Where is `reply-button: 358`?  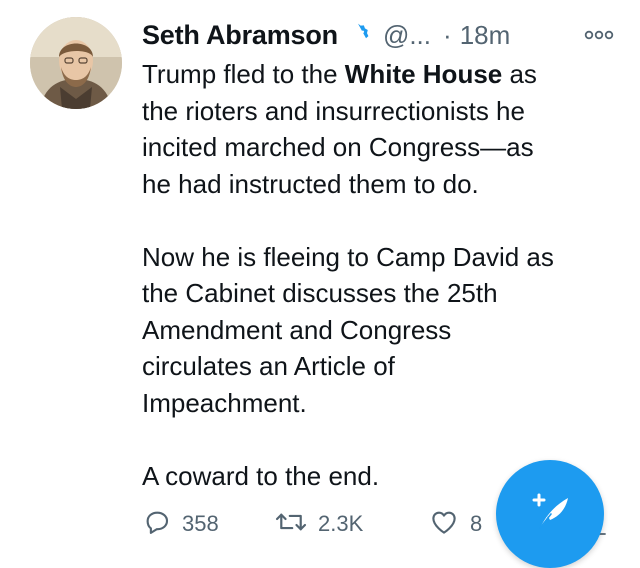
reply-button: 358 is located at coordinates (180, 524).